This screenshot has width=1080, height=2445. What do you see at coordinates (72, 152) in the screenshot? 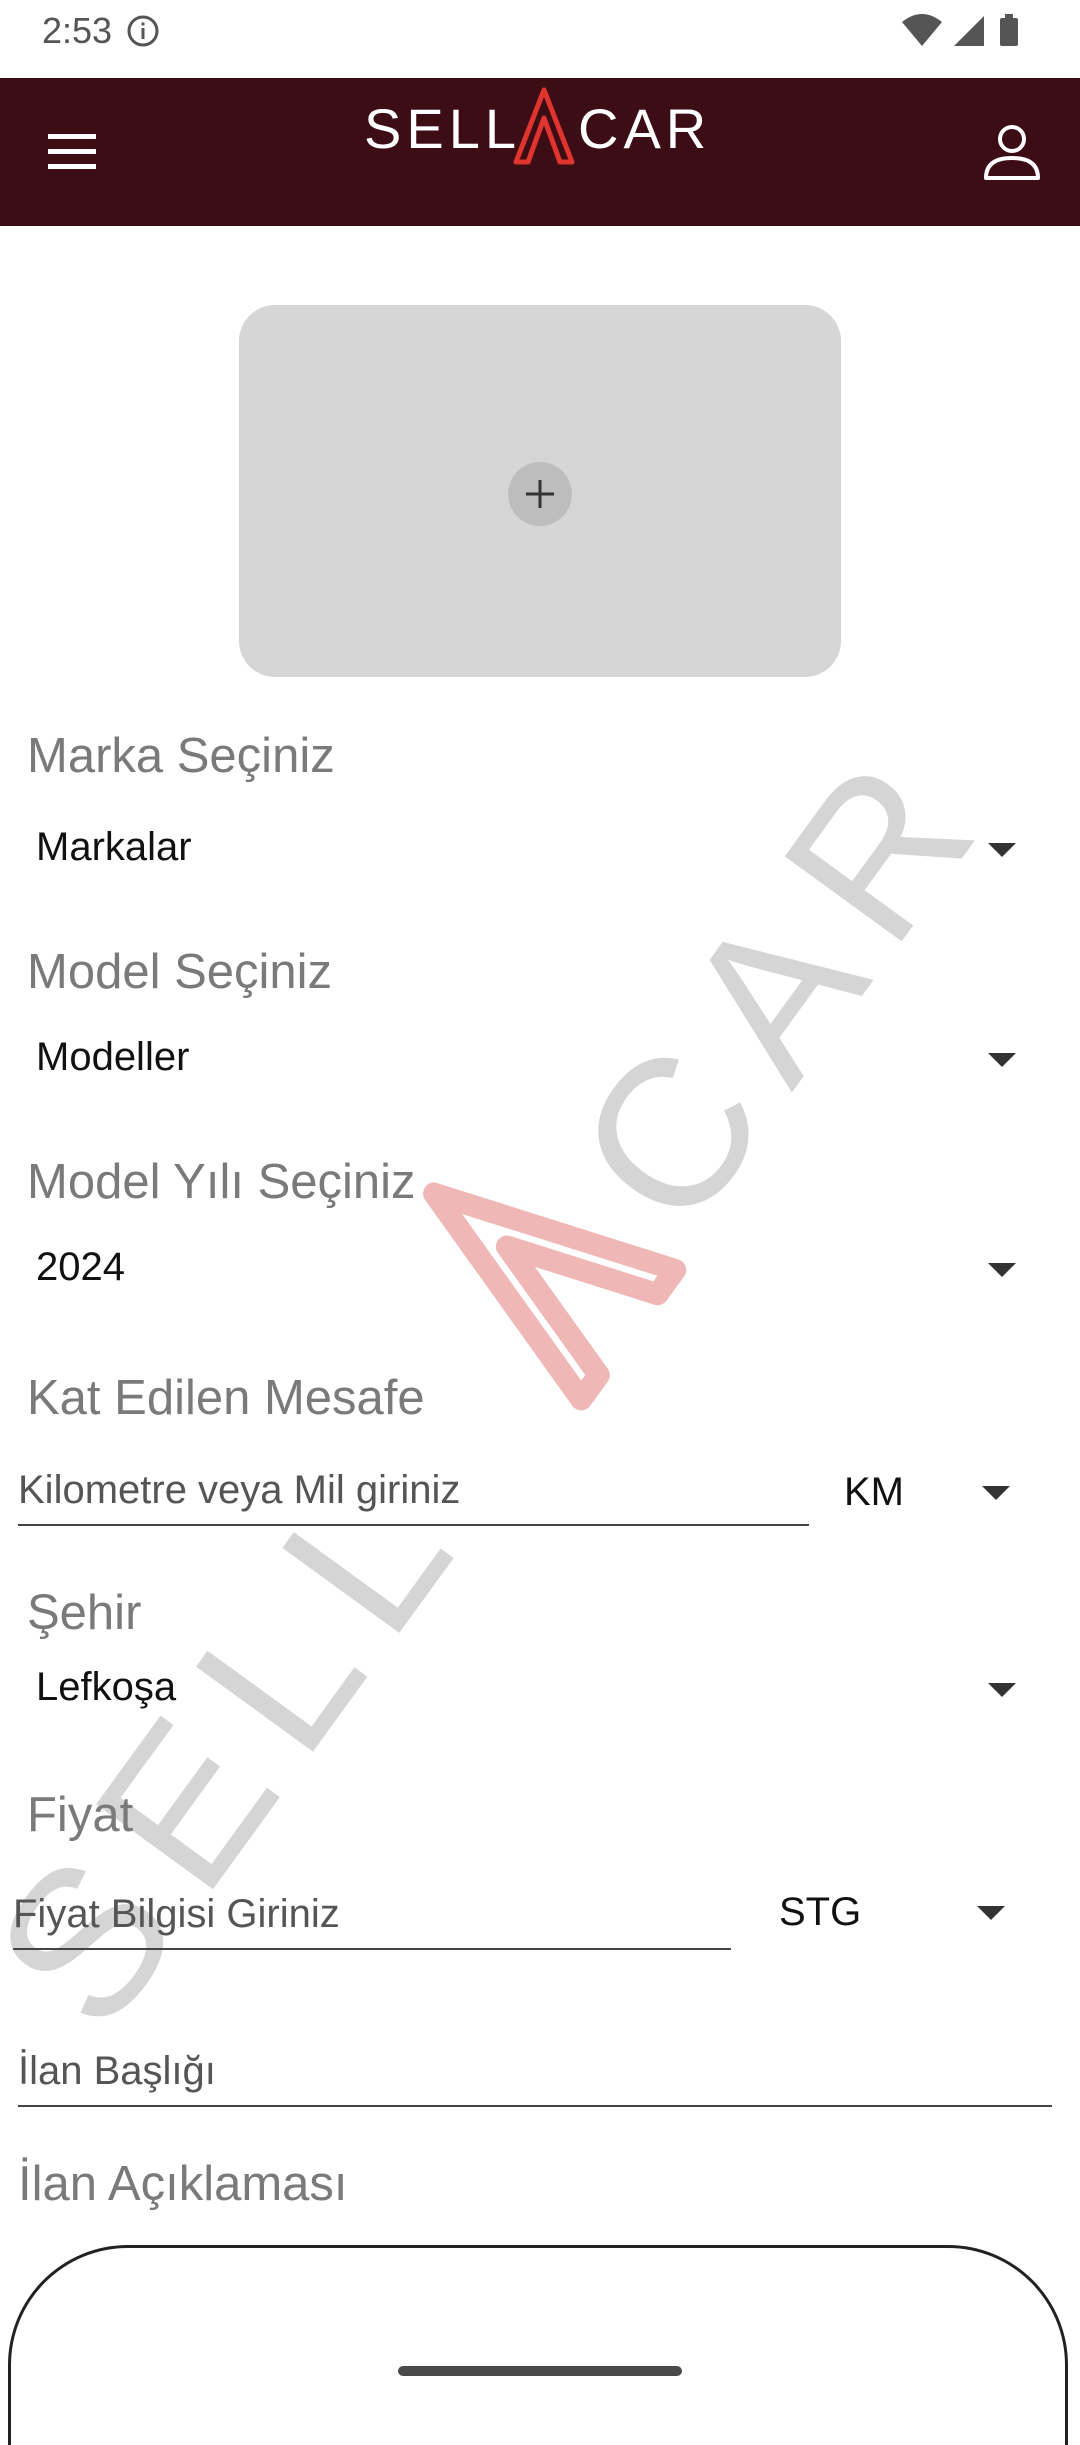
I see `menu-icon` at bounding box center [72, 152].